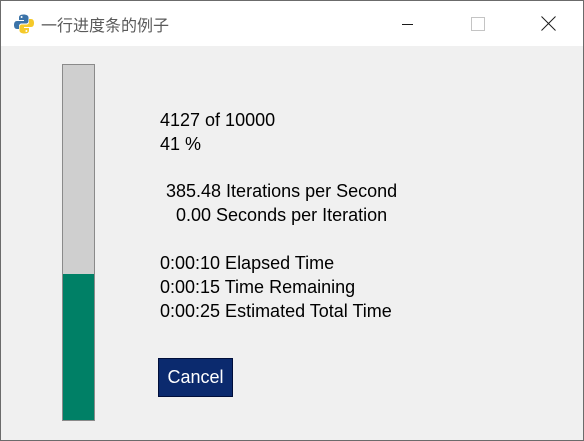  Describe the element at coordinates (24, 24) in the screenshot. I see `python-icon` at that location.